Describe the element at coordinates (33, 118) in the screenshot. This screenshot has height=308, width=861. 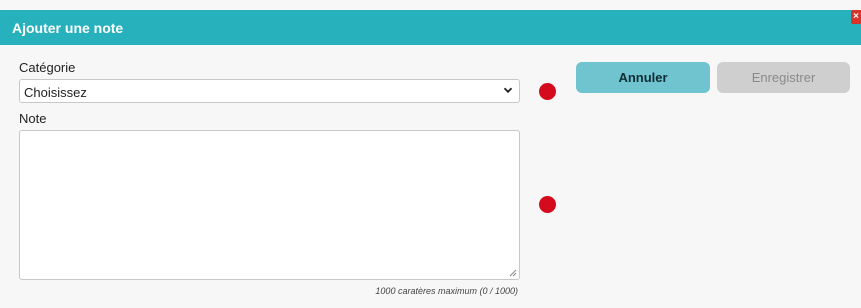
I see `note-label: Note` at that location.